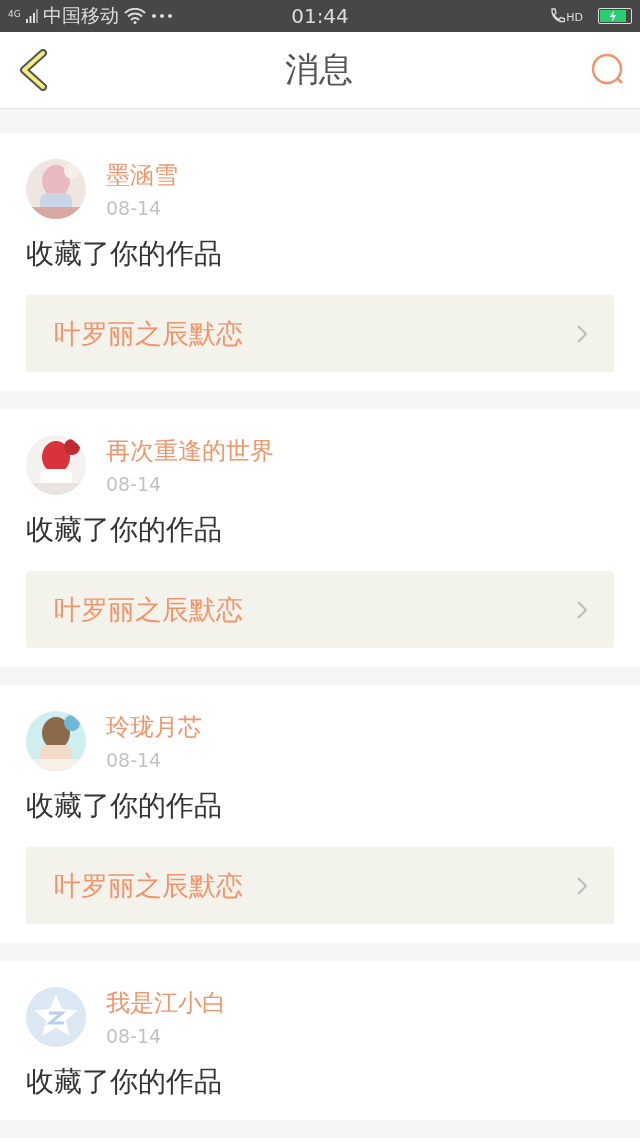 This screenshot has width=640, height=1138. I want to click on network-label: 4G, so click(14, 14).